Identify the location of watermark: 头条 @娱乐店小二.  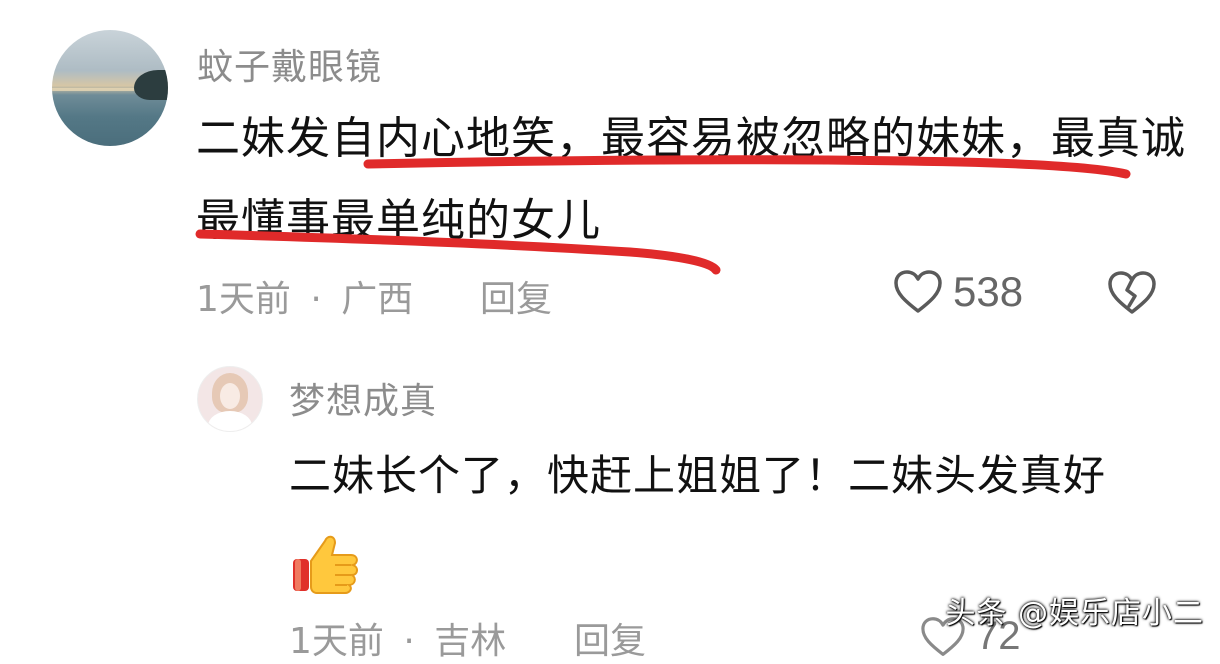
(1074, 613).